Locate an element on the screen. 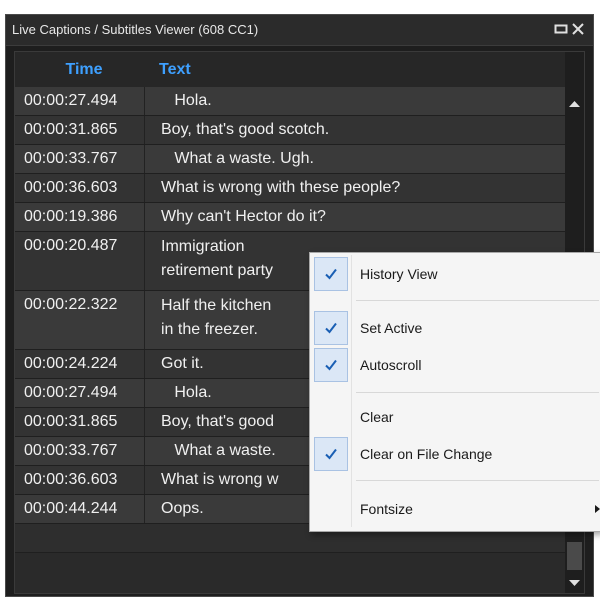 The image size is (600, 599). time-value: 00:00:24.224 is located at coordinates (71, 363).